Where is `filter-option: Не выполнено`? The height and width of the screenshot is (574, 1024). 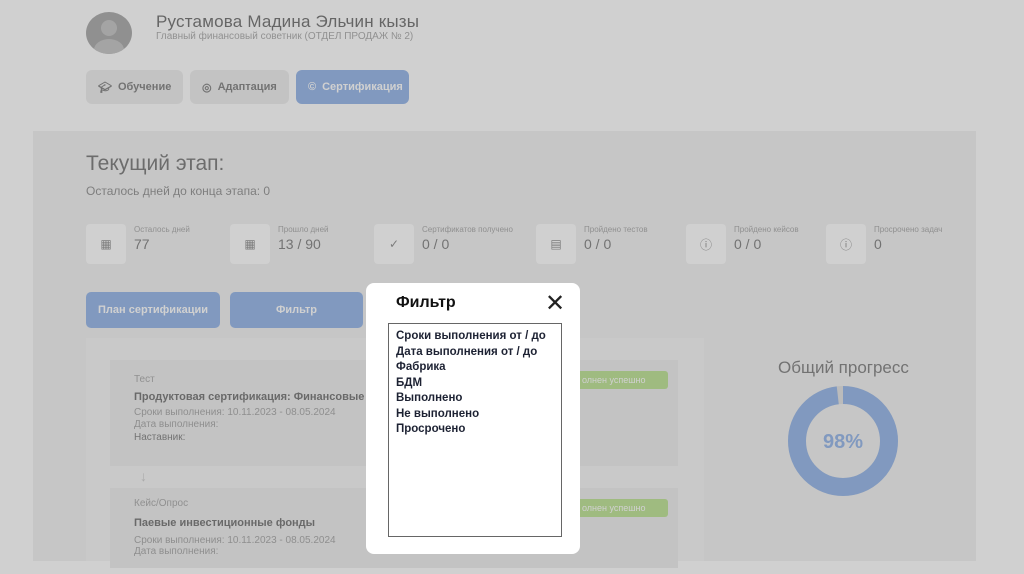 filter-option: Не выполнено is located at coordinates (475, 415).